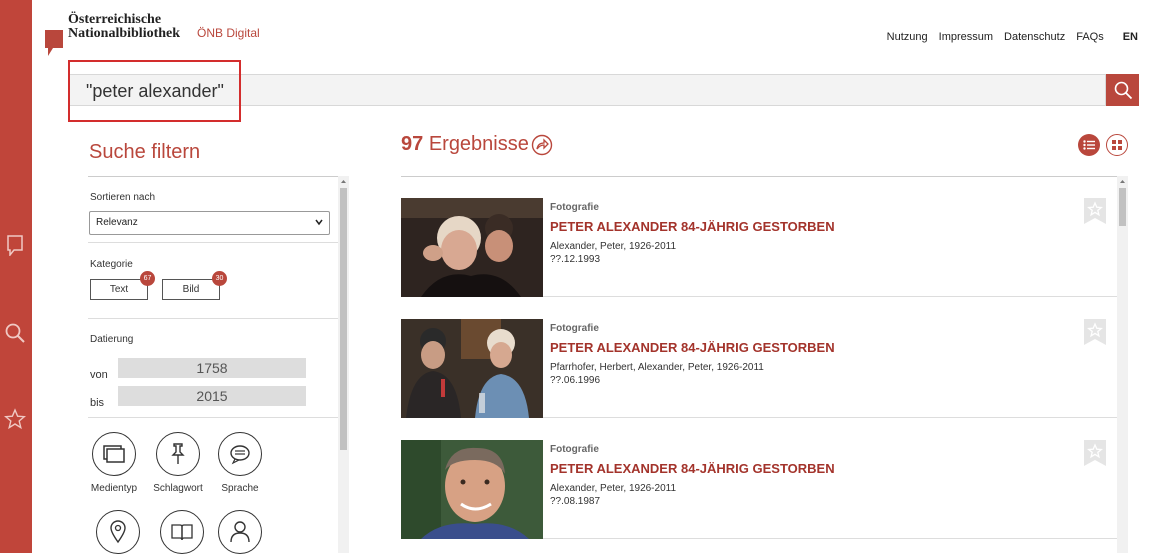 Image resolution: width=1150 pixels, height=554 pixels. Describe the element at coordinates (1122, 207) in the screenshot. I see `results-scroll-thumb` at that location.